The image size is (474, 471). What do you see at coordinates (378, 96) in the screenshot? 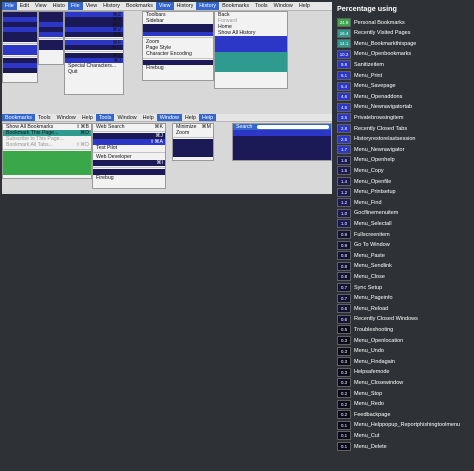
I see `legend-row-label: Menu_Openaddons` at bounding box center [378, 96].